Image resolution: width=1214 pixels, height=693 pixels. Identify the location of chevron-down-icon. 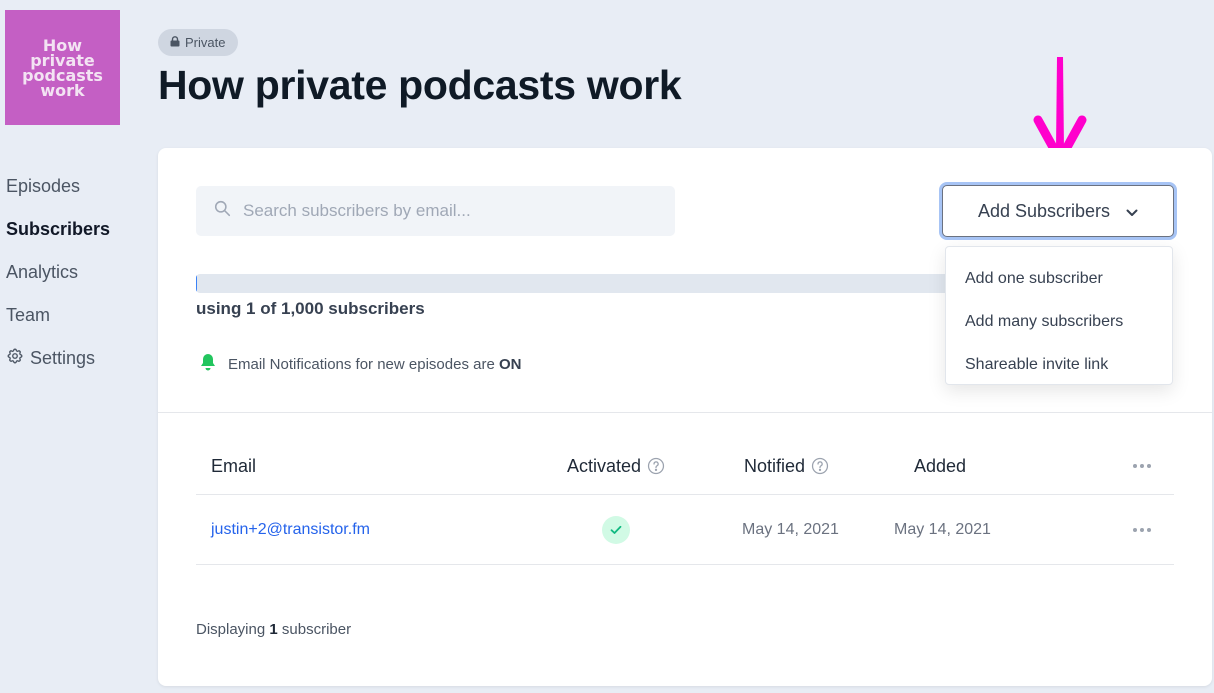
(1132, 211).